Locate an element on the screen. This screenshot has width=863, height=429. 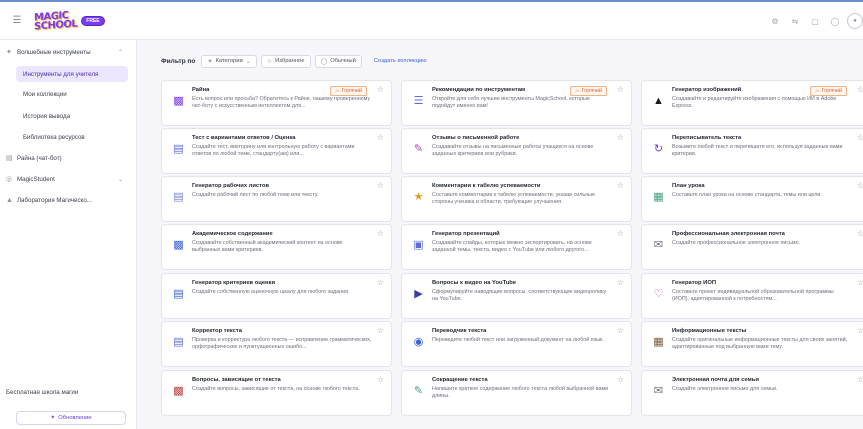
magic-wand-icon: ✦ is located at coordinates (210, 61).